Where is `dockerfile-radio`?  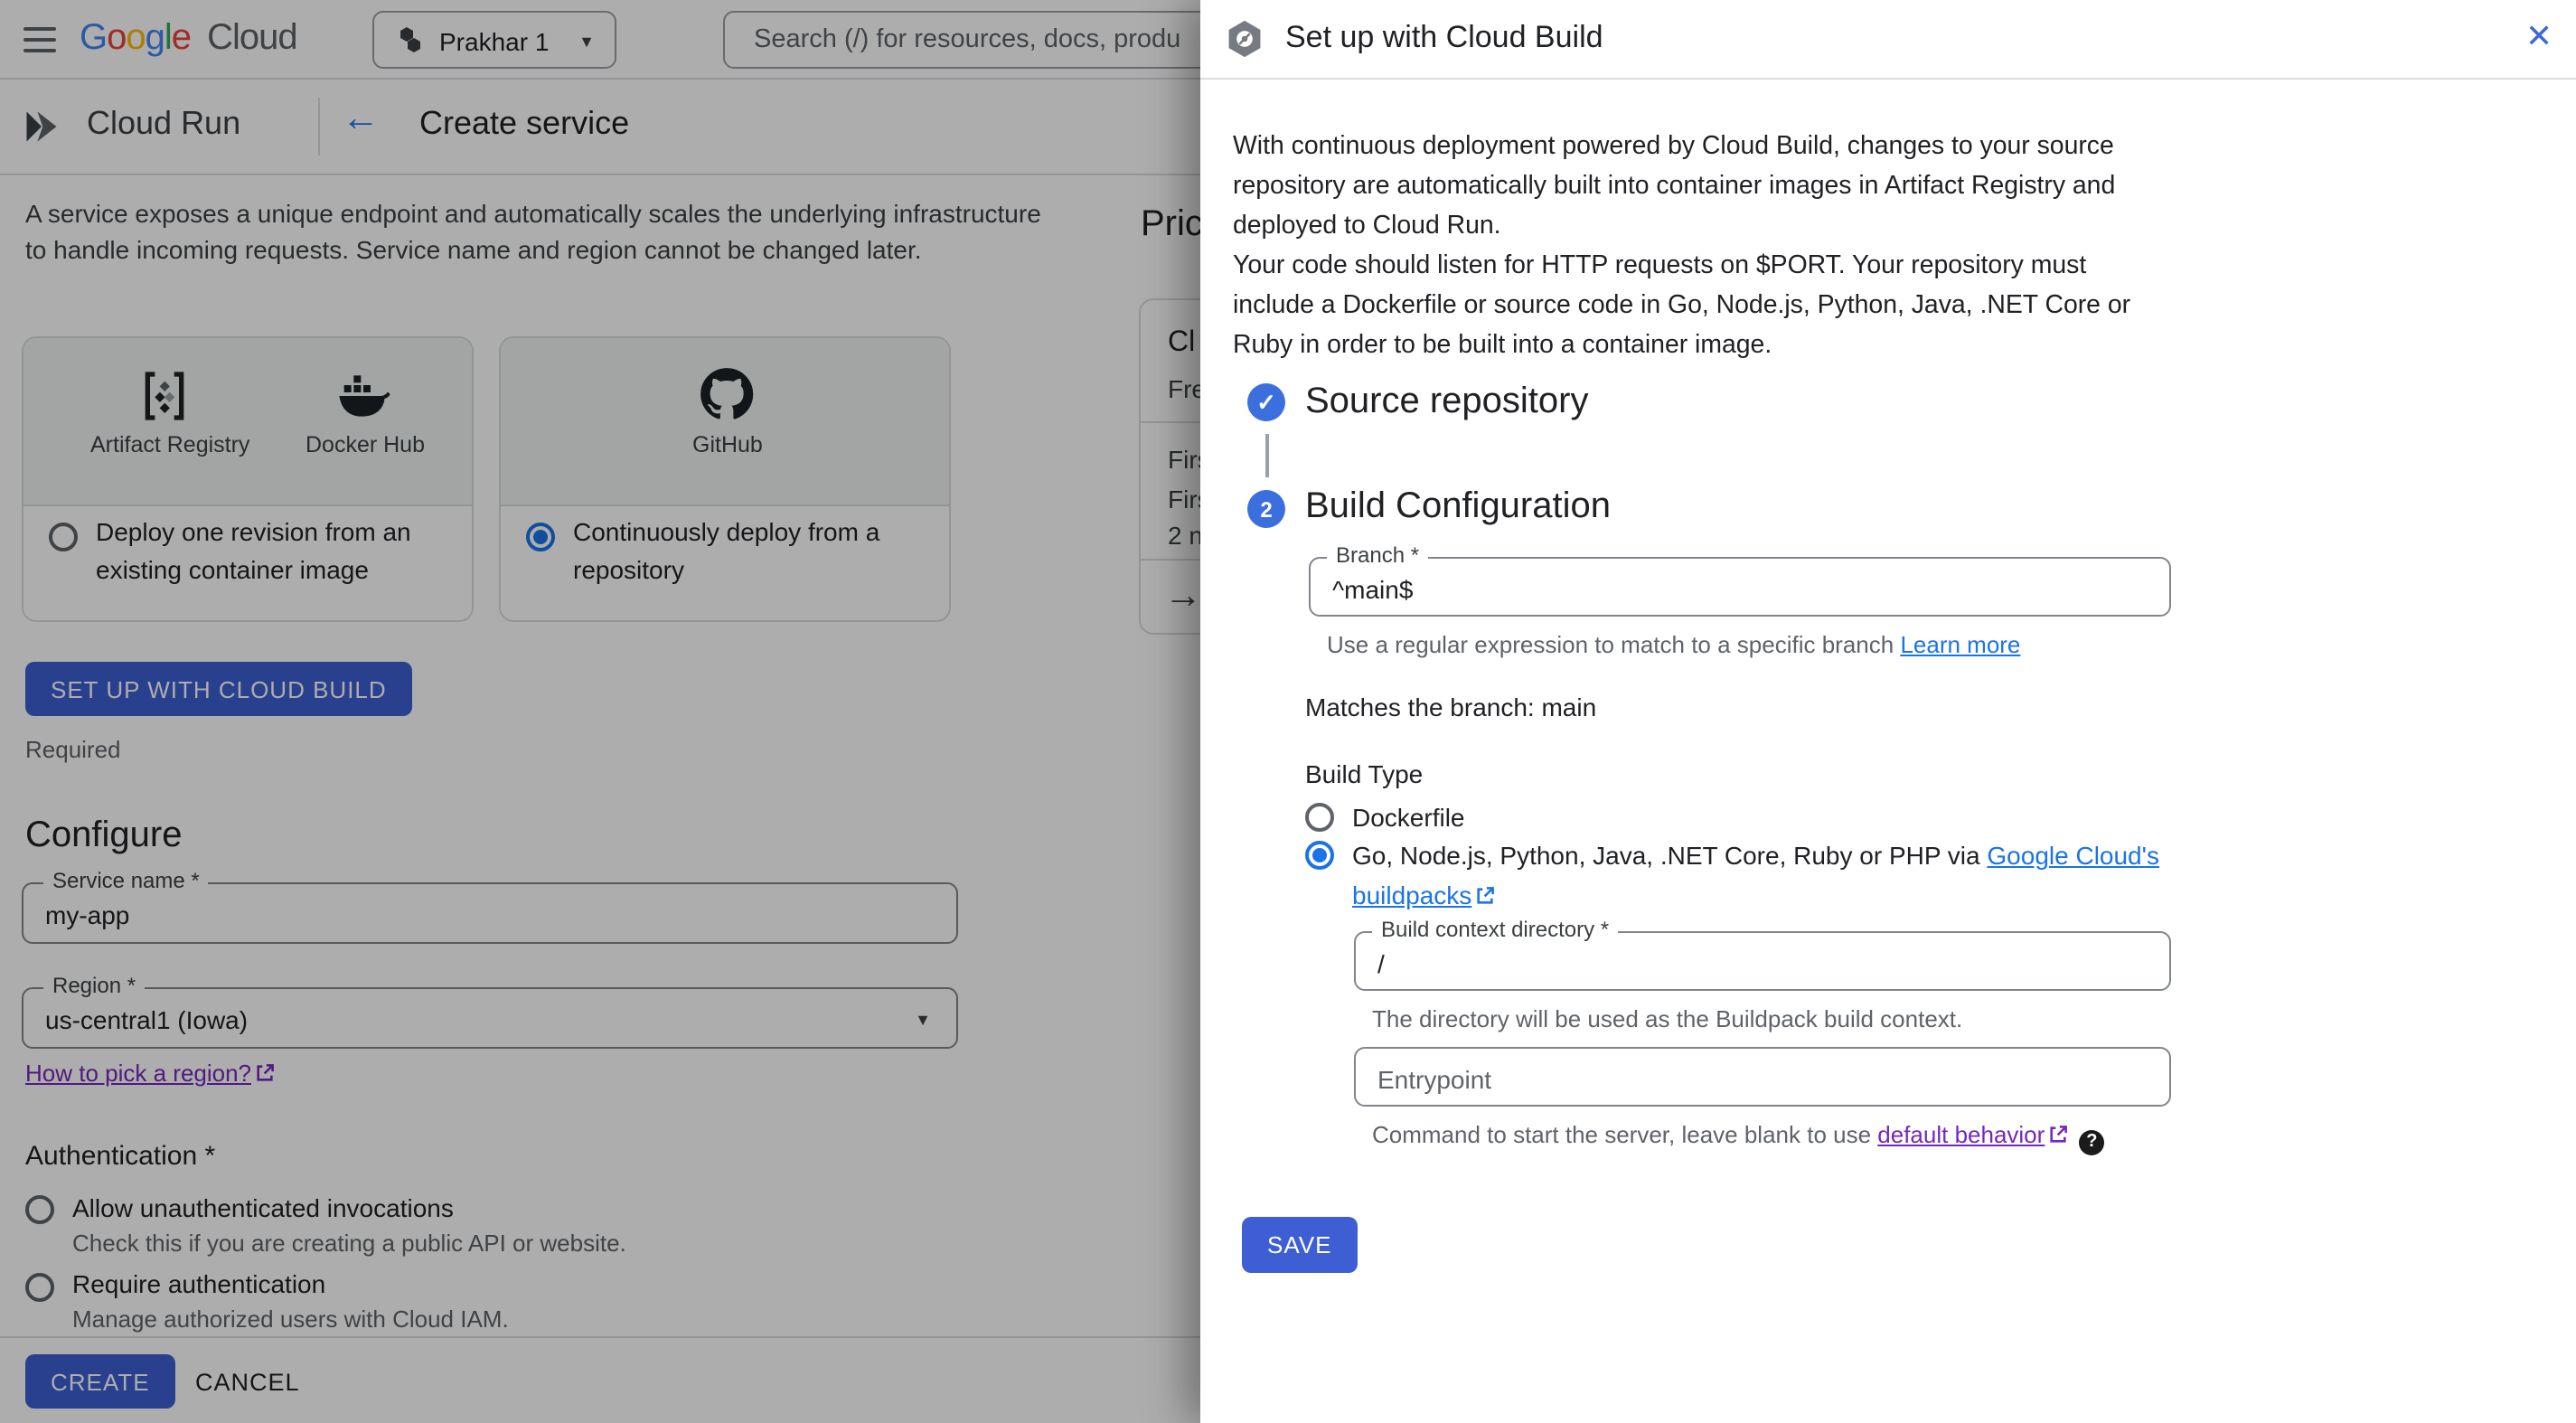
dockerfile-radio is located at coordinates (1320, 817).